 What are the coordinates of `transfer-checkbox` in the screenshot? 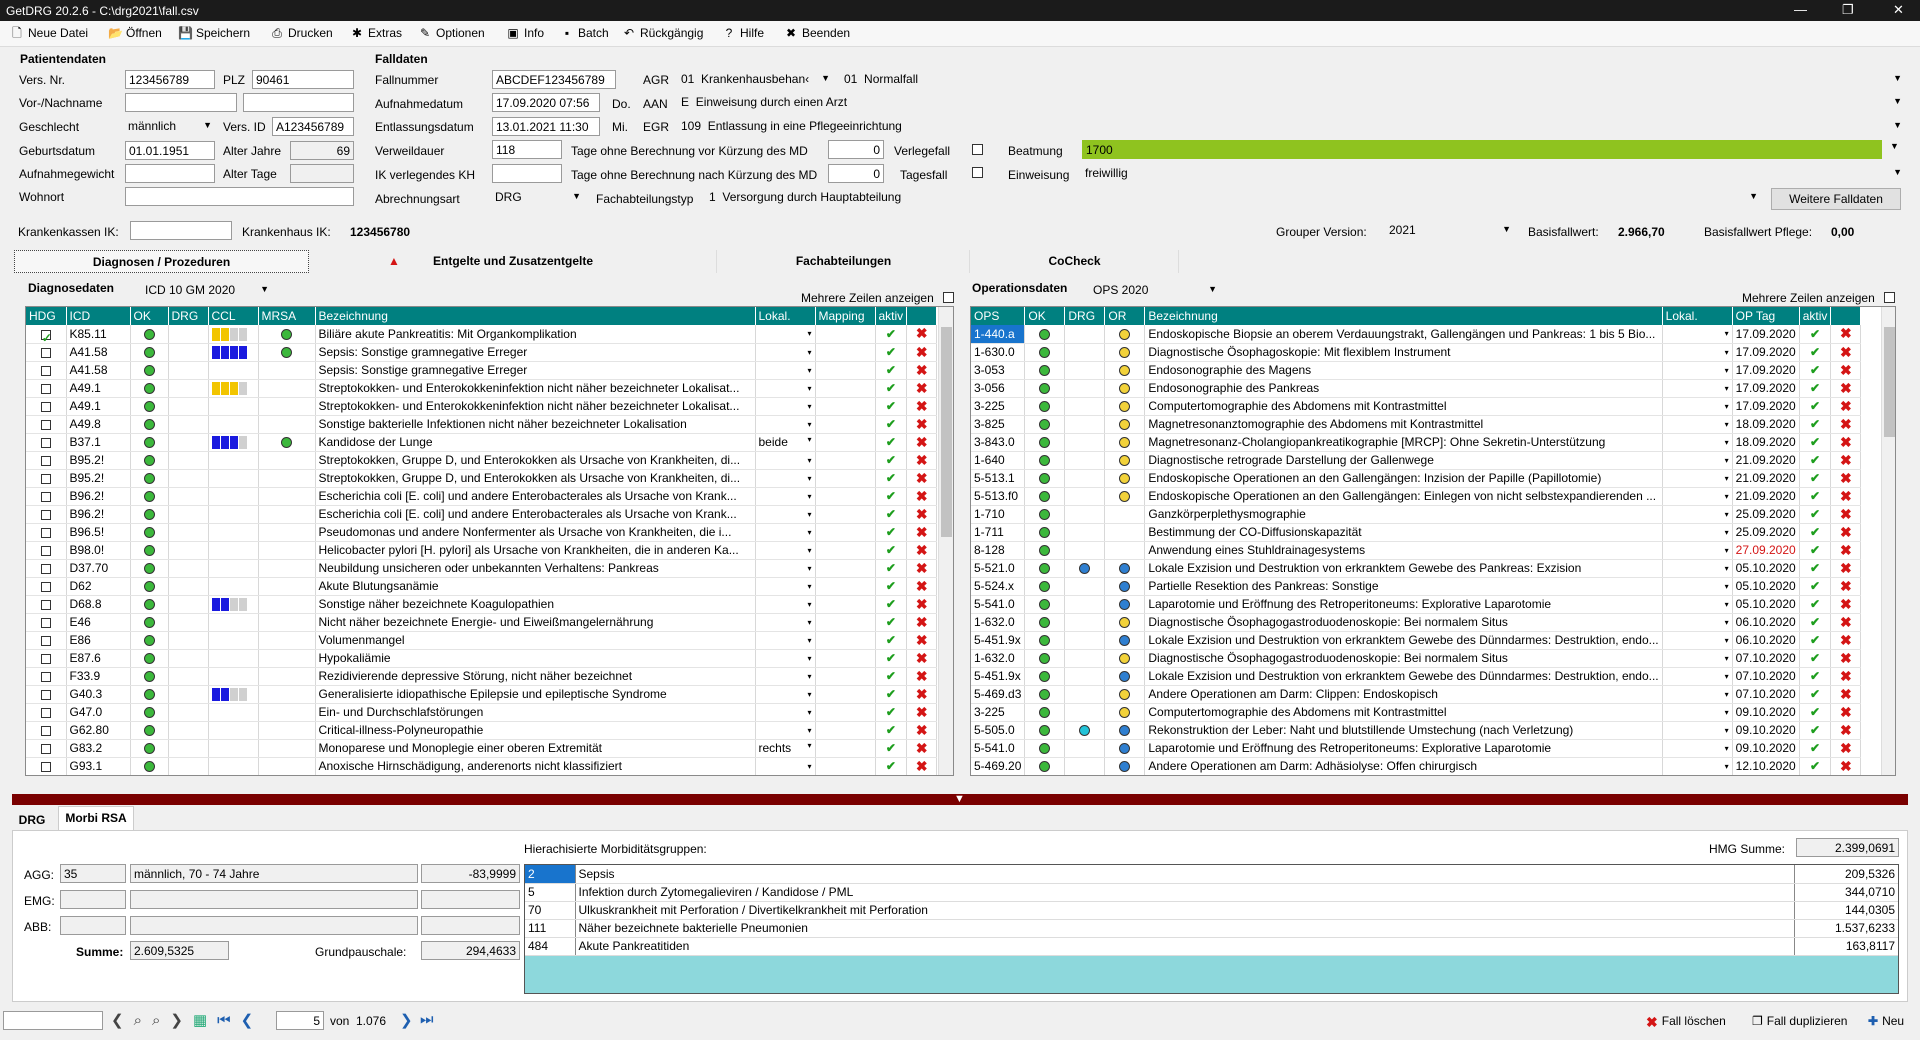 It's located at (977, 149).